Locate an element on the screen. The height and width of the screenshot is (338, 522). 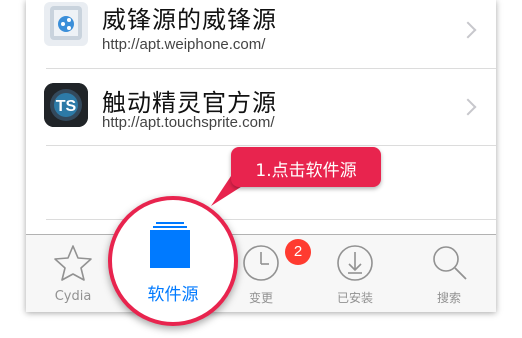
tab-search: 搜索 is located at coordinates (449, 273).